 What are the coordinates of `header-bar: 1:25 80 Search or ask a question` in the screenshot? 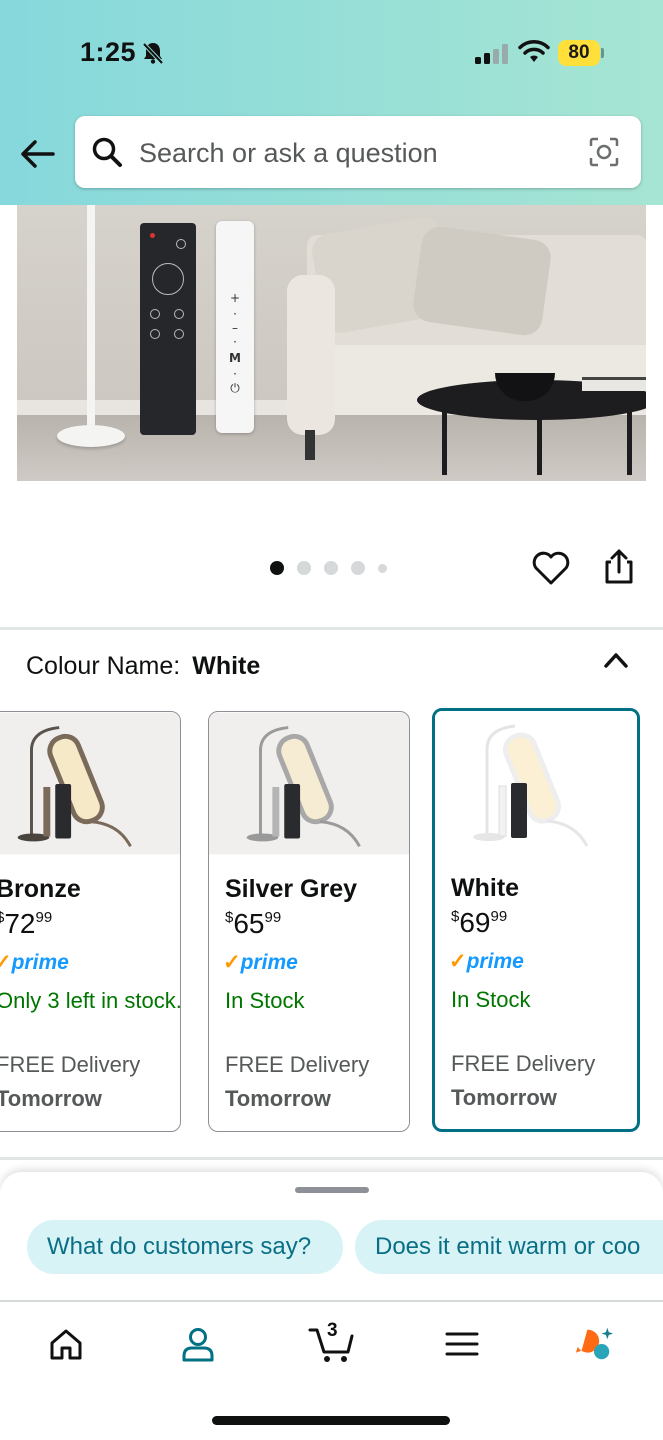 It's located at (331, 102).